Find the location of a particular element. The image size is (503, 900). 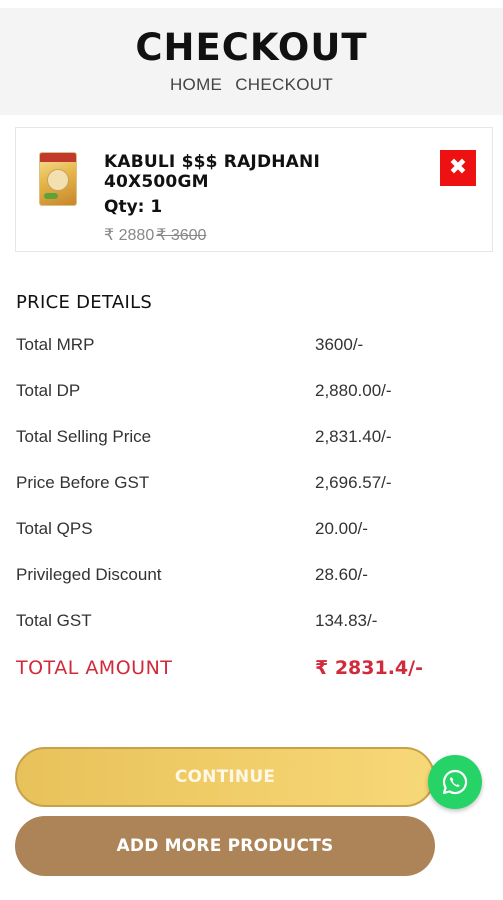

price-row-total-selling-price: Total Selling Price 2,831.40/- is located at coordinates (251, 450).